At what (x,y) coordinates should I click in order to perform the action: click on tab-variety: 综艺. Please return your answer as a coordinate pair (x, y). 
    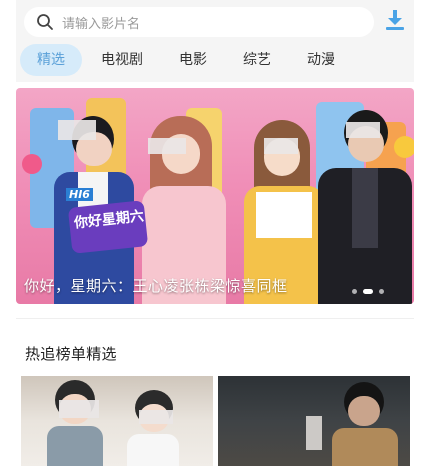
    Looking at the image, I should click on (257, 60).